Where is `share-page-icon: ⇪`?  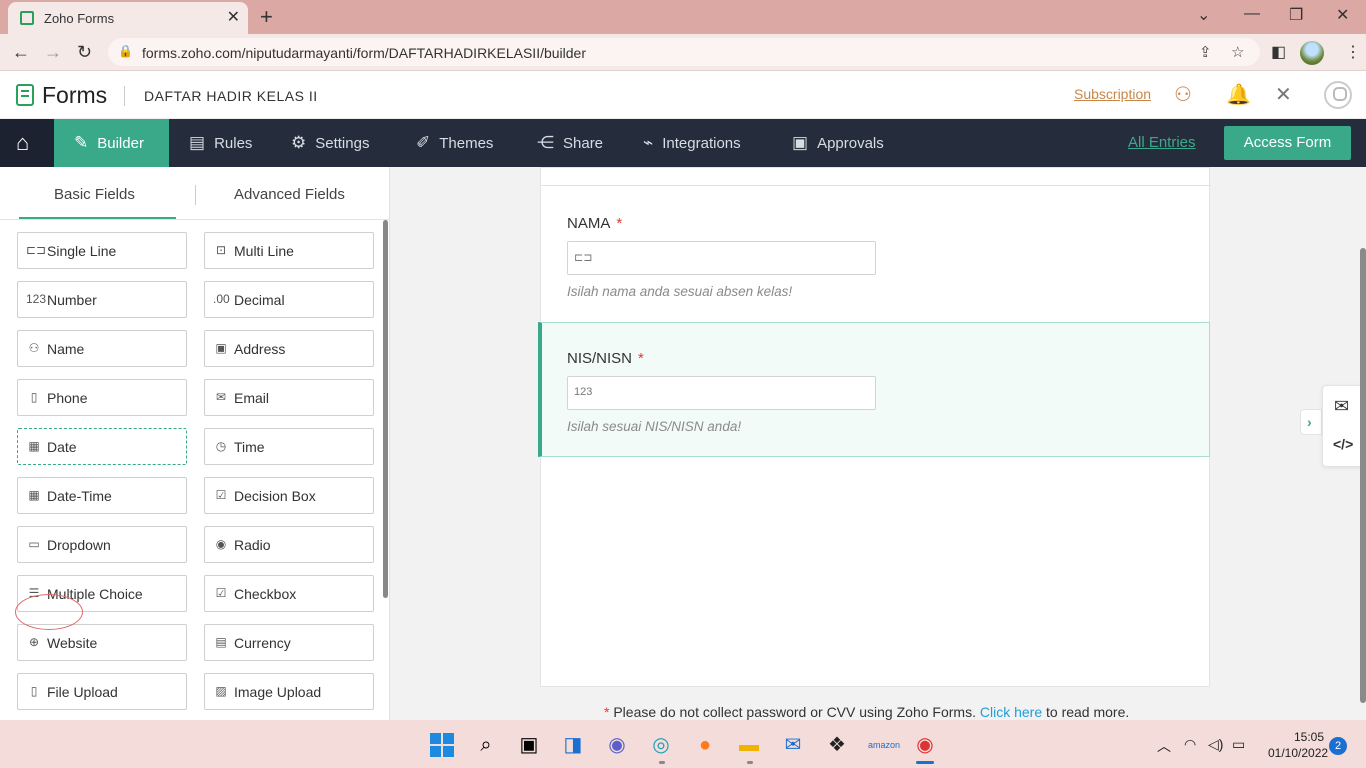
share-page-icon: ⇪ is located at coordinates (1205, 52).